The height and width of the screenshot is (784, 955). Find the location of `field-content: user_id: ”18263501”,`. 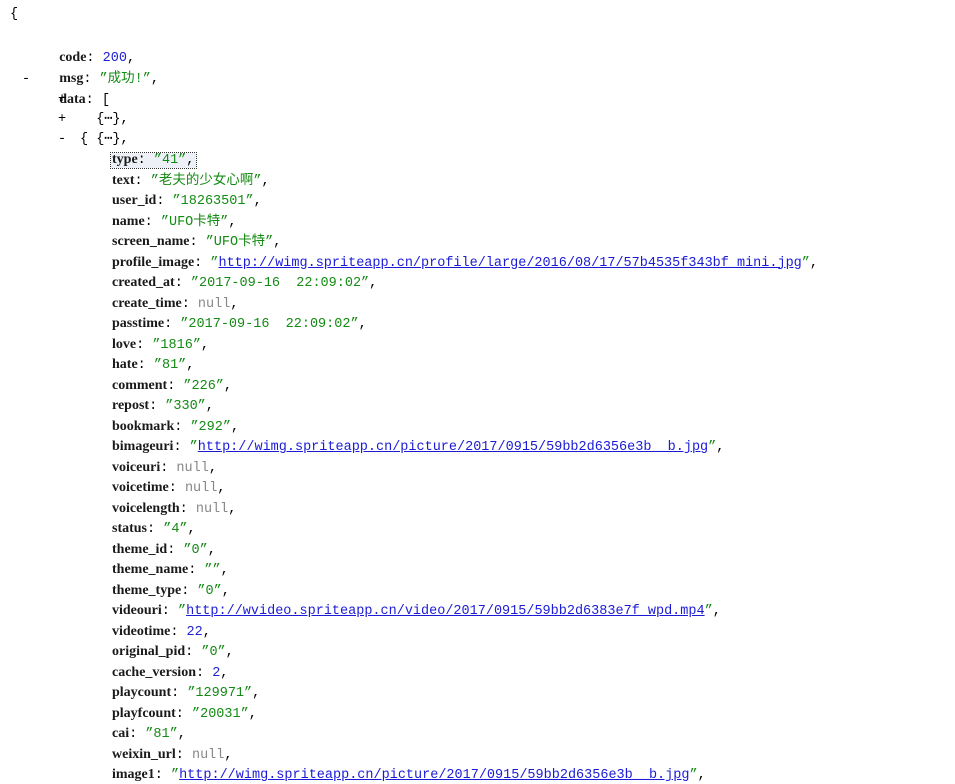

field-content: user_id: ”18263501”, is located at coordinates (187, 201).